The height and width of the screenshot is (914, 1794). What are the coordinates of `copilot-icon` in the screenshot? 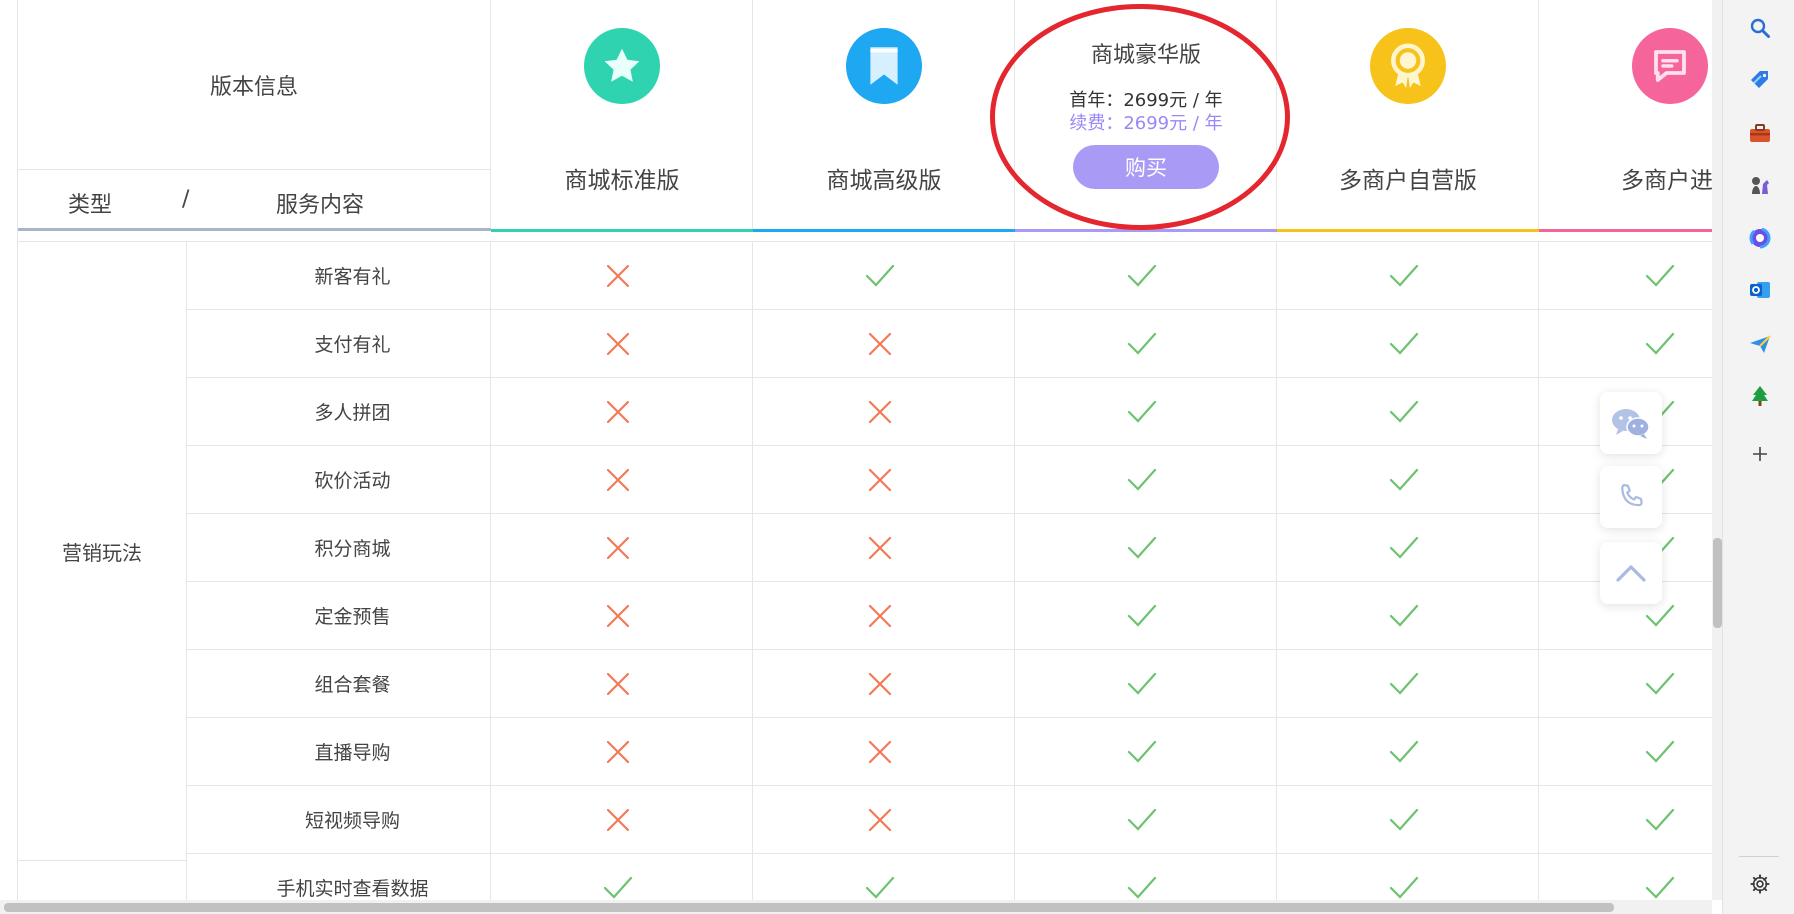 It's located at (1760, 238).